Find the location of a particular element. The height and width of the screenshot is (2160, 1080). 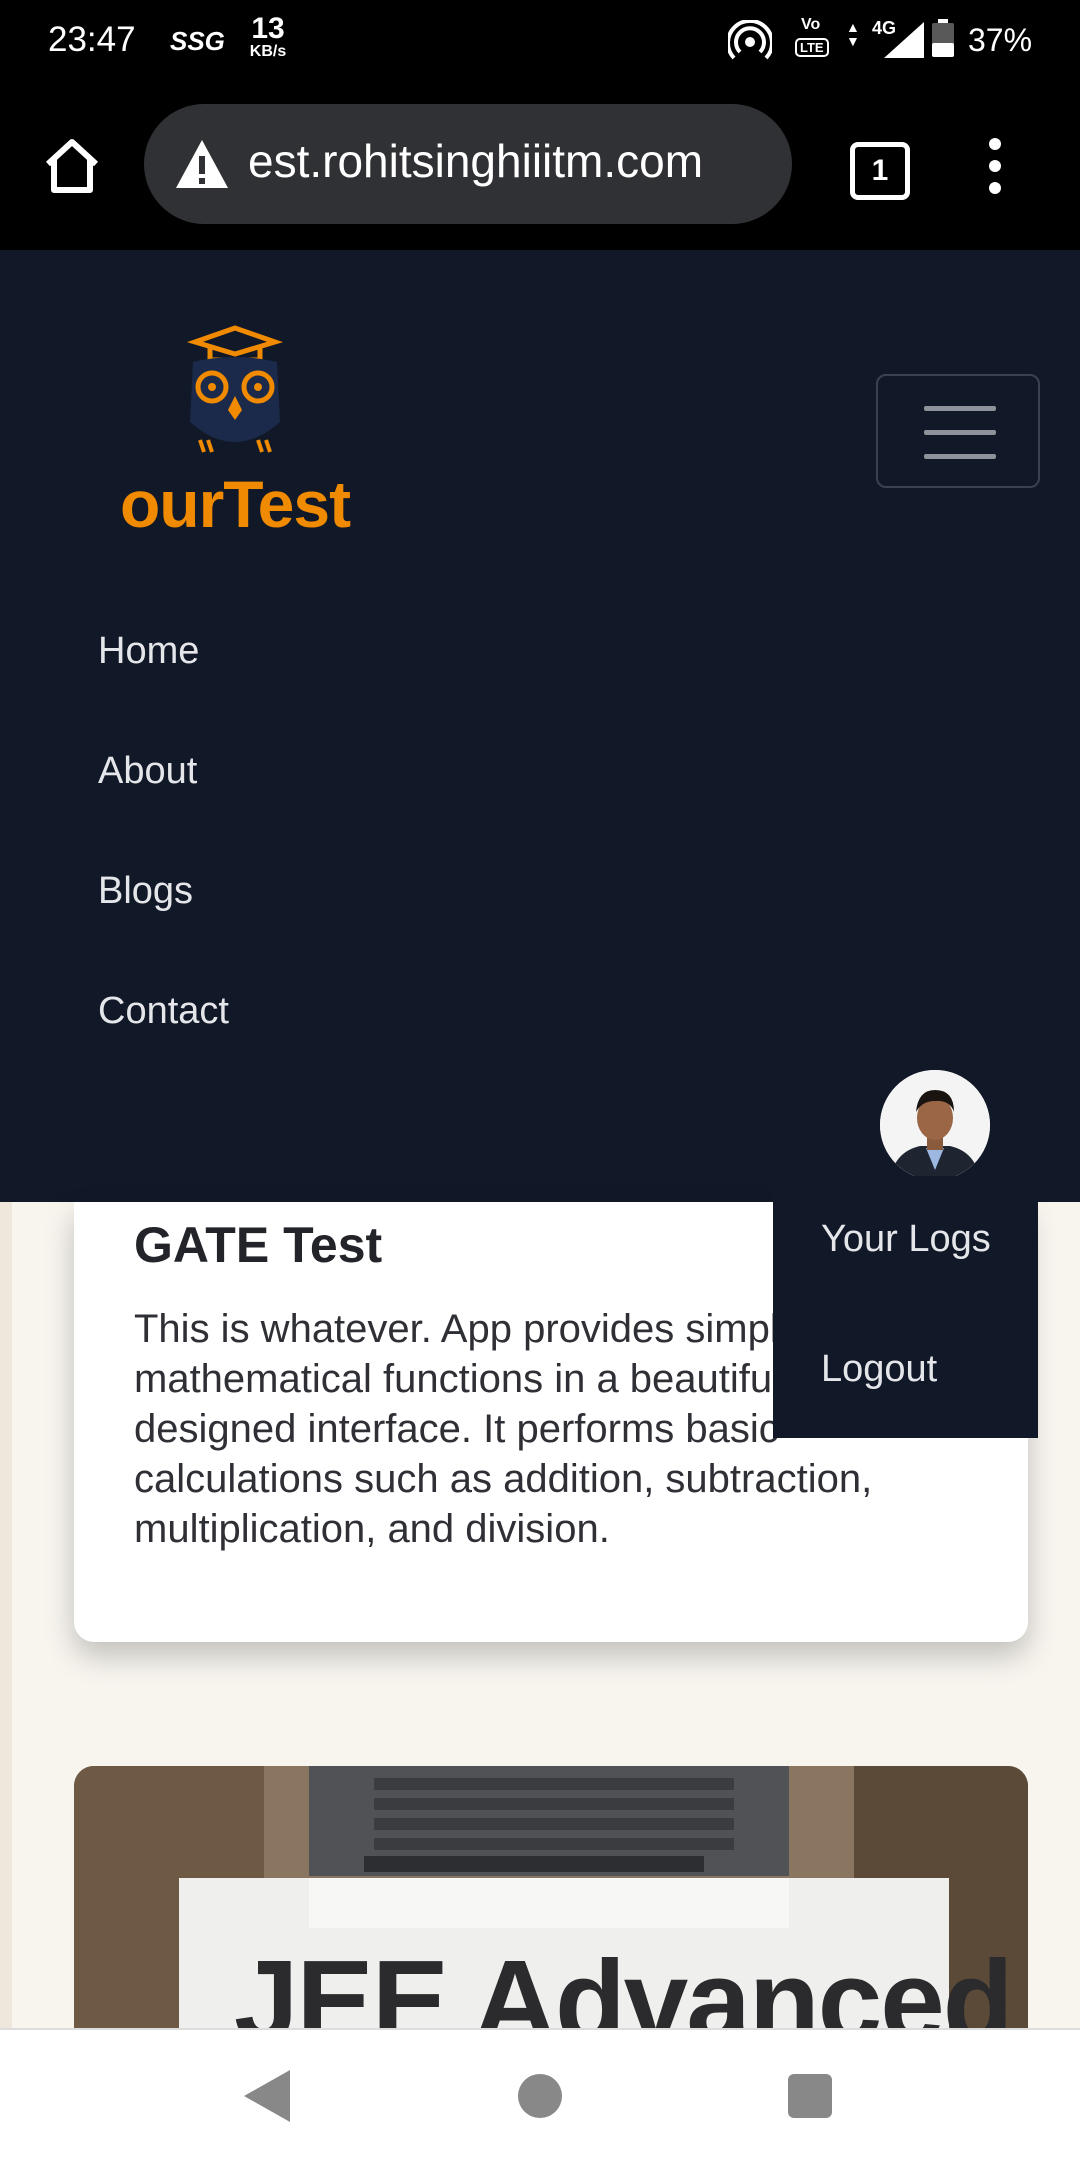

test-card-jee: JEE Advanced is located at coordinates (551, 1906).